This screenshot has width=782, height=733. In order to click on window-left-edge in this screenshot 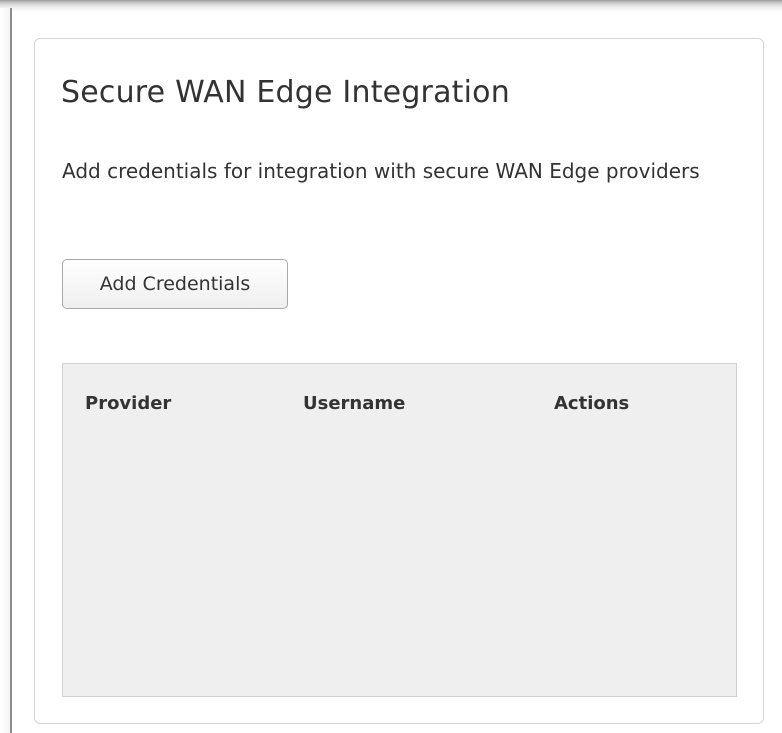, I will do `click(11, 370)`.